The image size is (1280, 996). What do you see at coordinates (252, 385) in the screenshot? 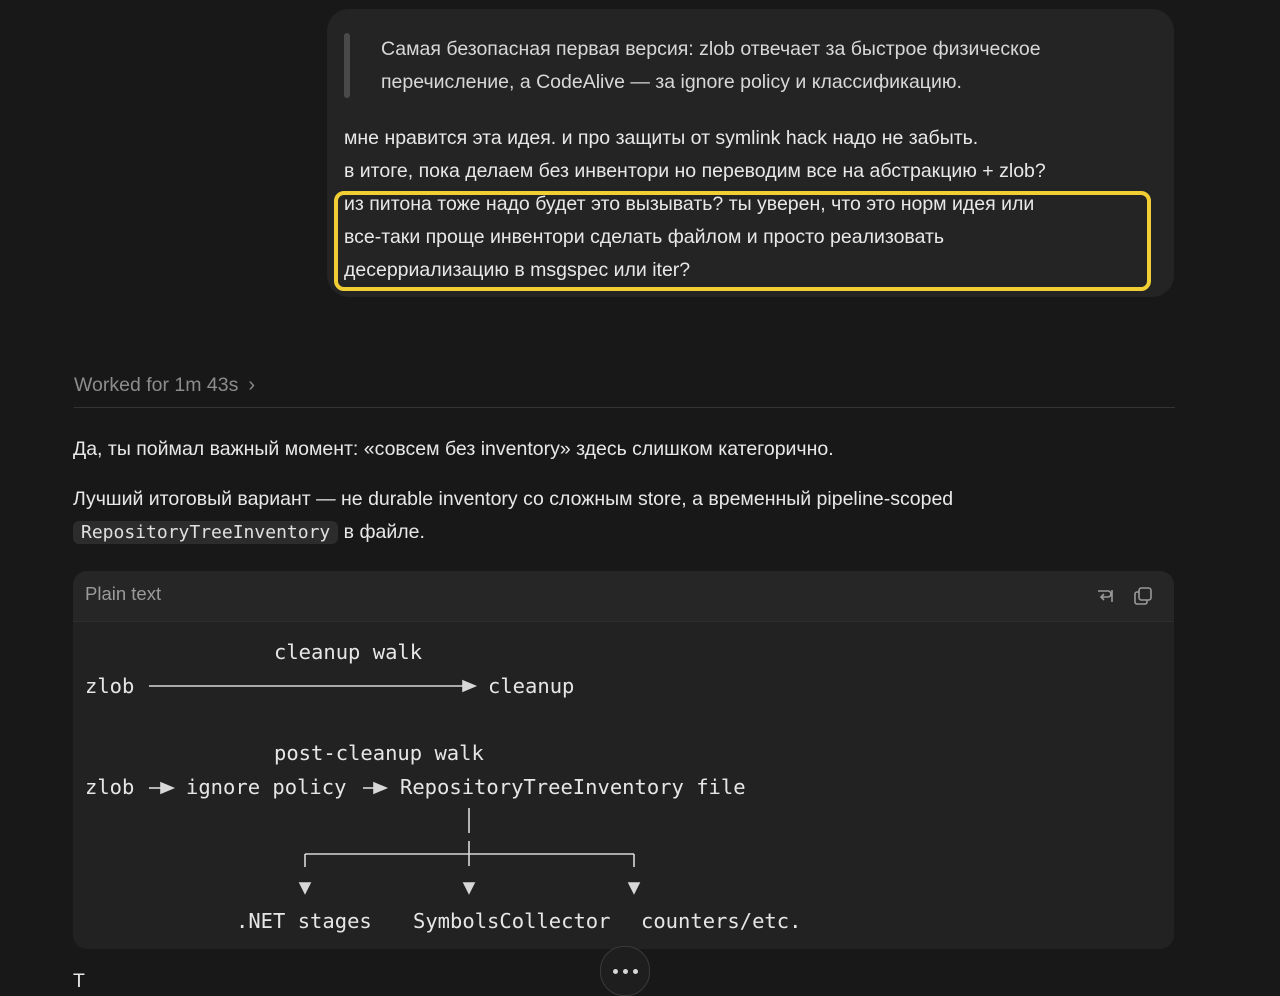
I see `chevron-right-icon: ›` at bounding box center [252, 385].